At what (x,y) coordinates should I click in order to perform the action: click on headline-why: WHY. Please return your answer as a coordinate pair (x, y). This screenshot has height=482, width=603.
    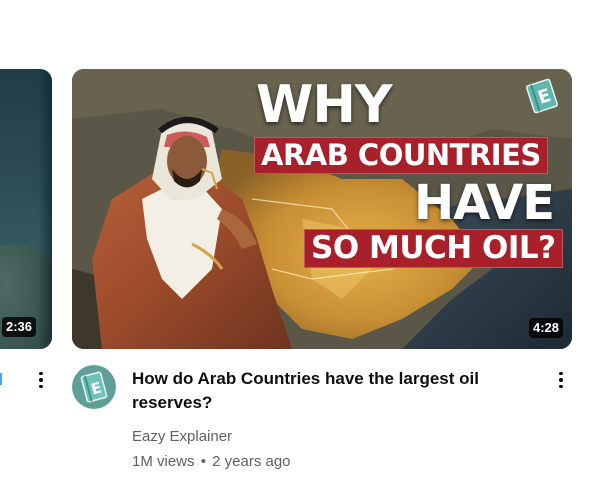
    Looking at the image, I should click on (324, 105).